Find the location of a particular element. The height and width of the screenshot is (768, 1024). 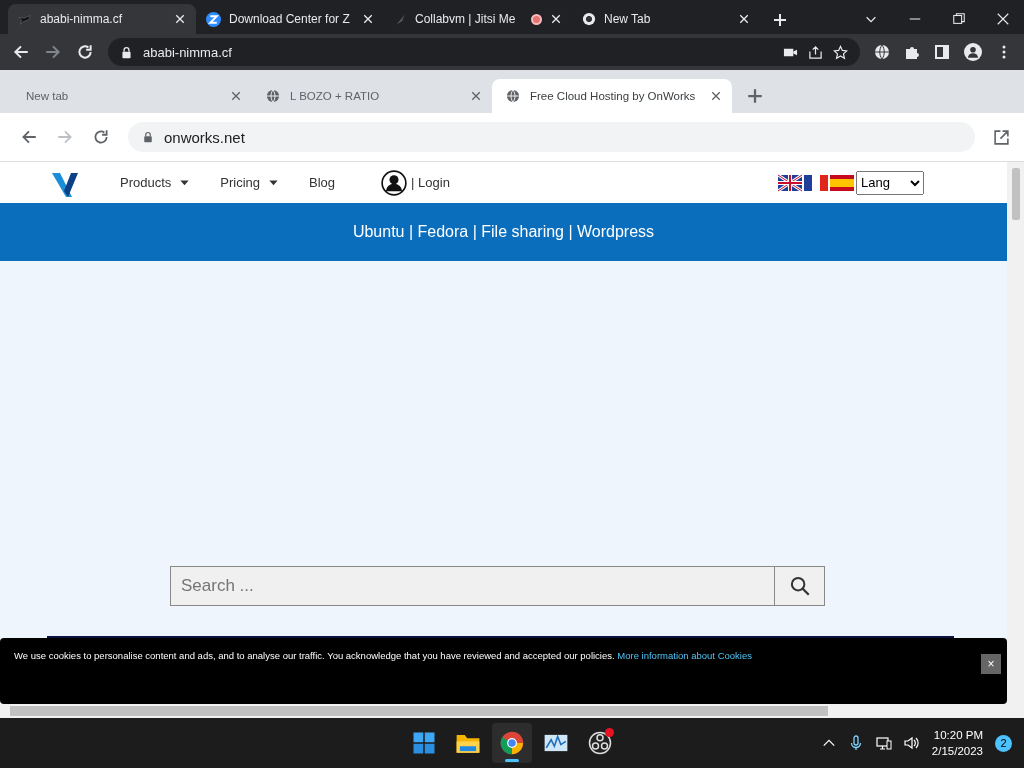

obs-icon is located at coordinates (600, 743).